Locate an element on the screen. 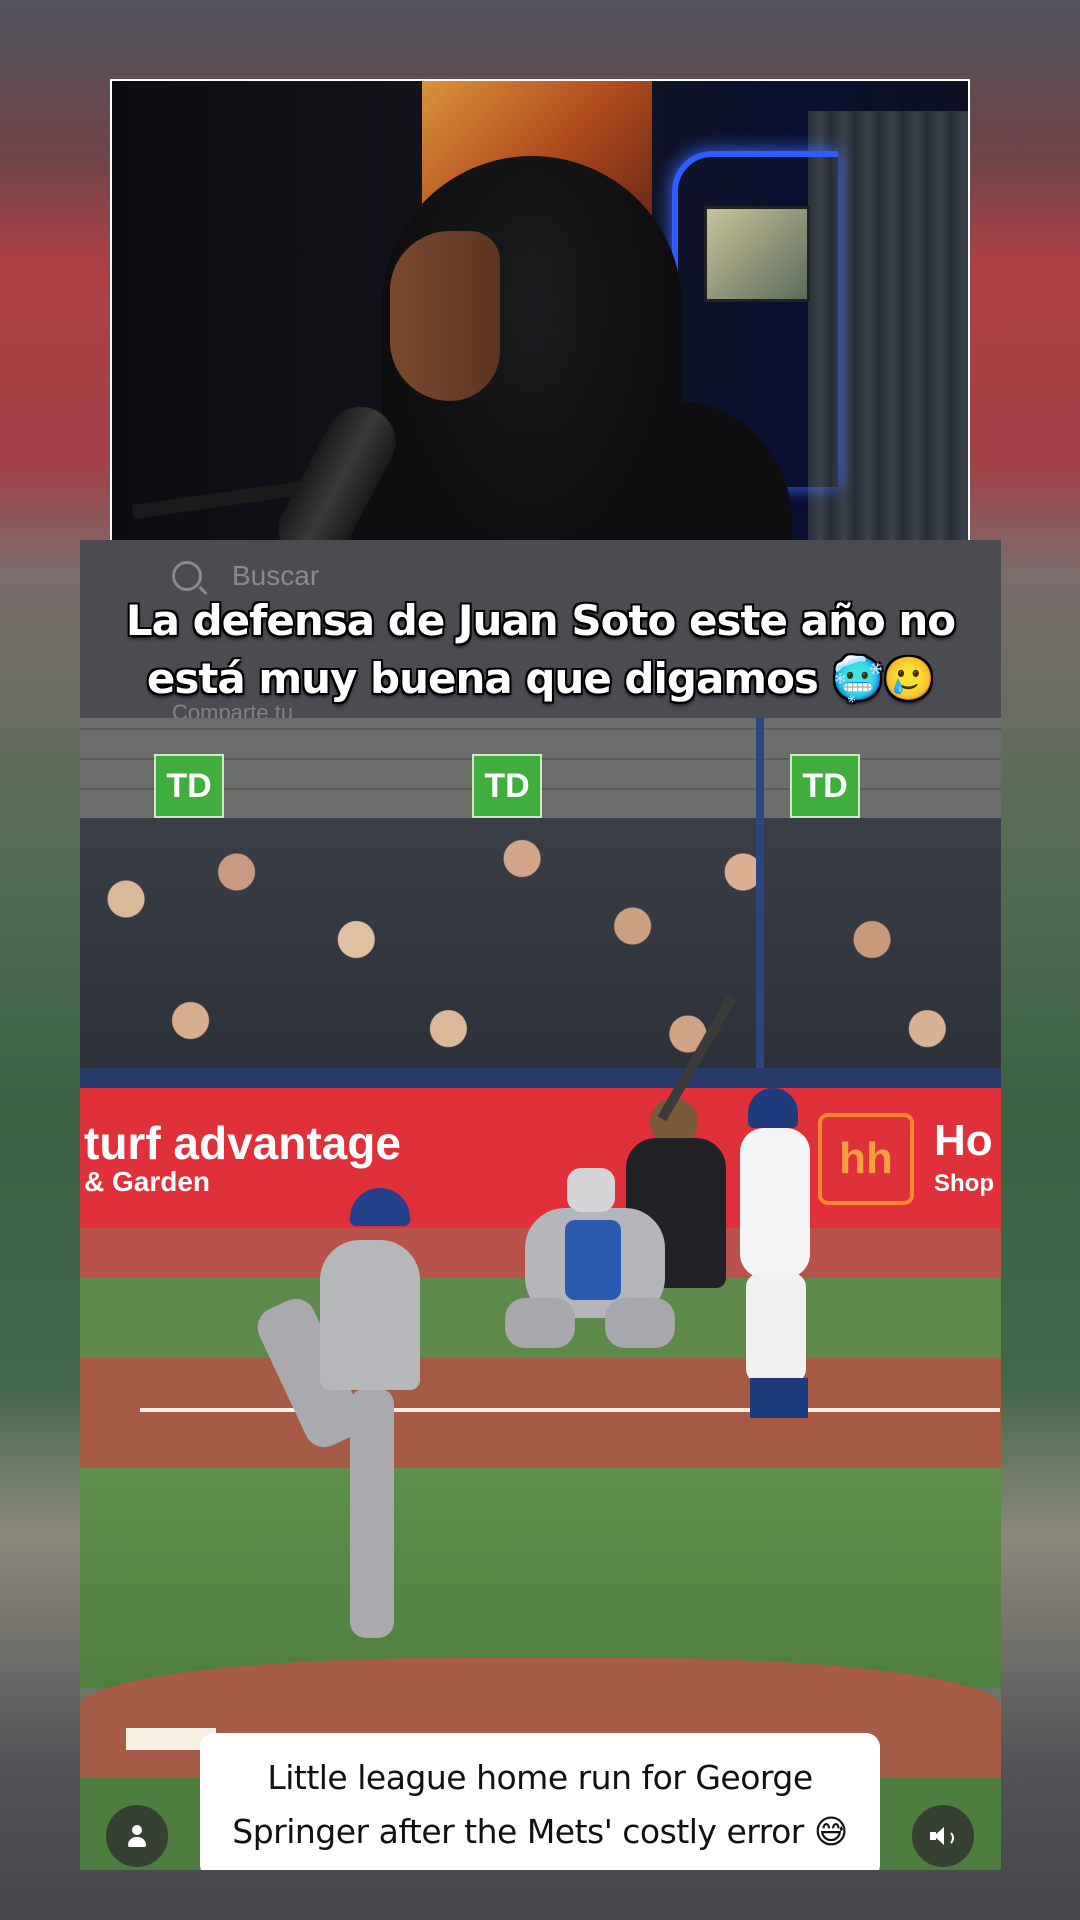 This screenshot has height=1920, width=1080. bubble-line-2: Springer after the Mets' costly error 😅 is located at coordinates (540, 1831).